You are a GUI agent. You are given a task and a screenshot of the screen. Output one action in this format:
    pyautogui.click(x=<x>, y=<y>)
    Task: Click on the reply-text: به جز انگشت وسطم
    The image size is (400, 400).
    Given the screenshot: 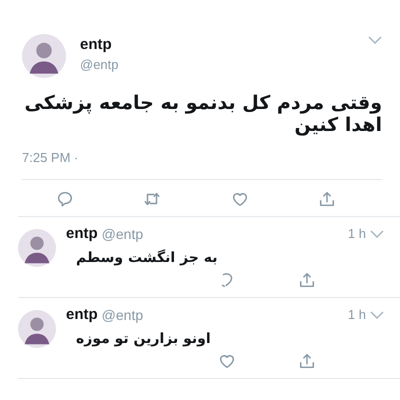 What is the action you would take?
    pyautogui.click(x=147, y=258)
    